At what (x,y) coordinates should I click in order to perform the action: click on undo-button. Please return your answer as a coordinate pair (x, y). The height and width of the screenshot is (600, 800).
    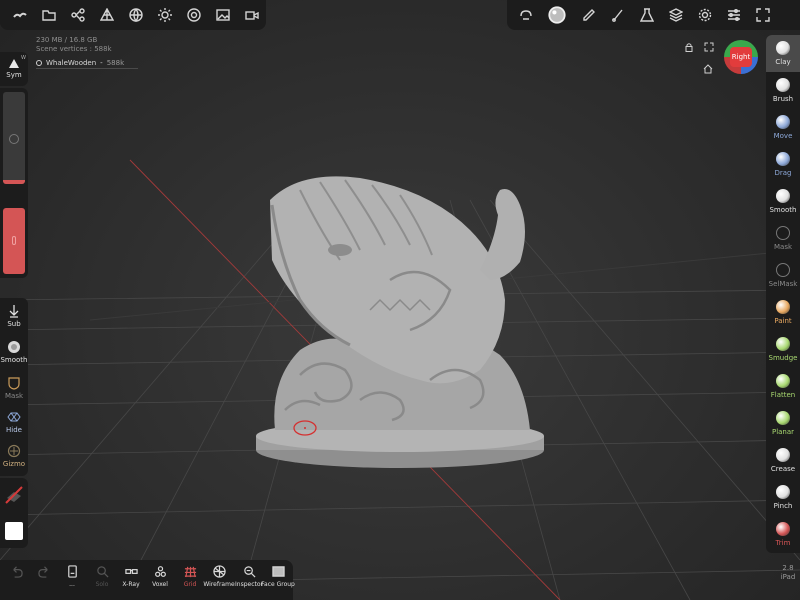
    Looking at the image, I should click on (16, 572).